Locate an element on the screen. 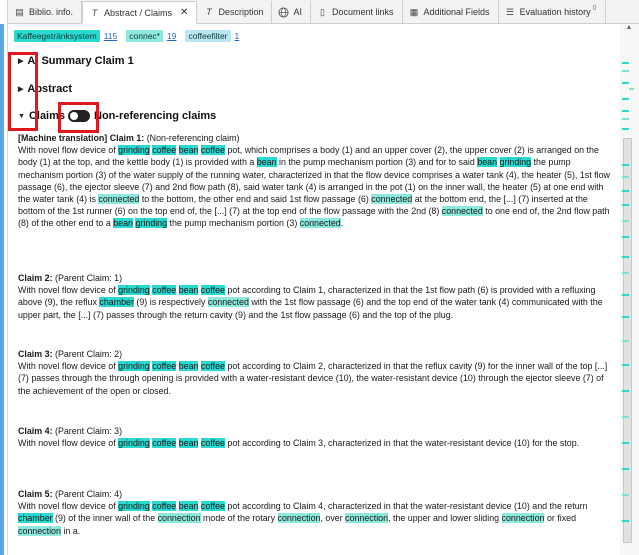  tab-label: Abstract / Claims is located at coordinates (138, 12).